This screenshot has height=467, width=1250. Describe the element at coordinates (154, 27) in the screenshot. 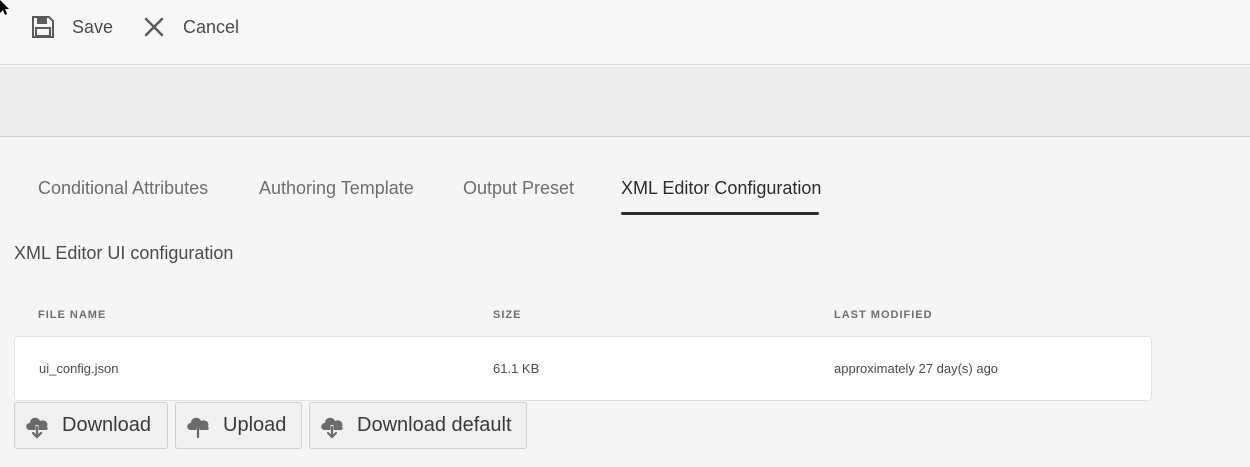

I see `close-icon` at that location.